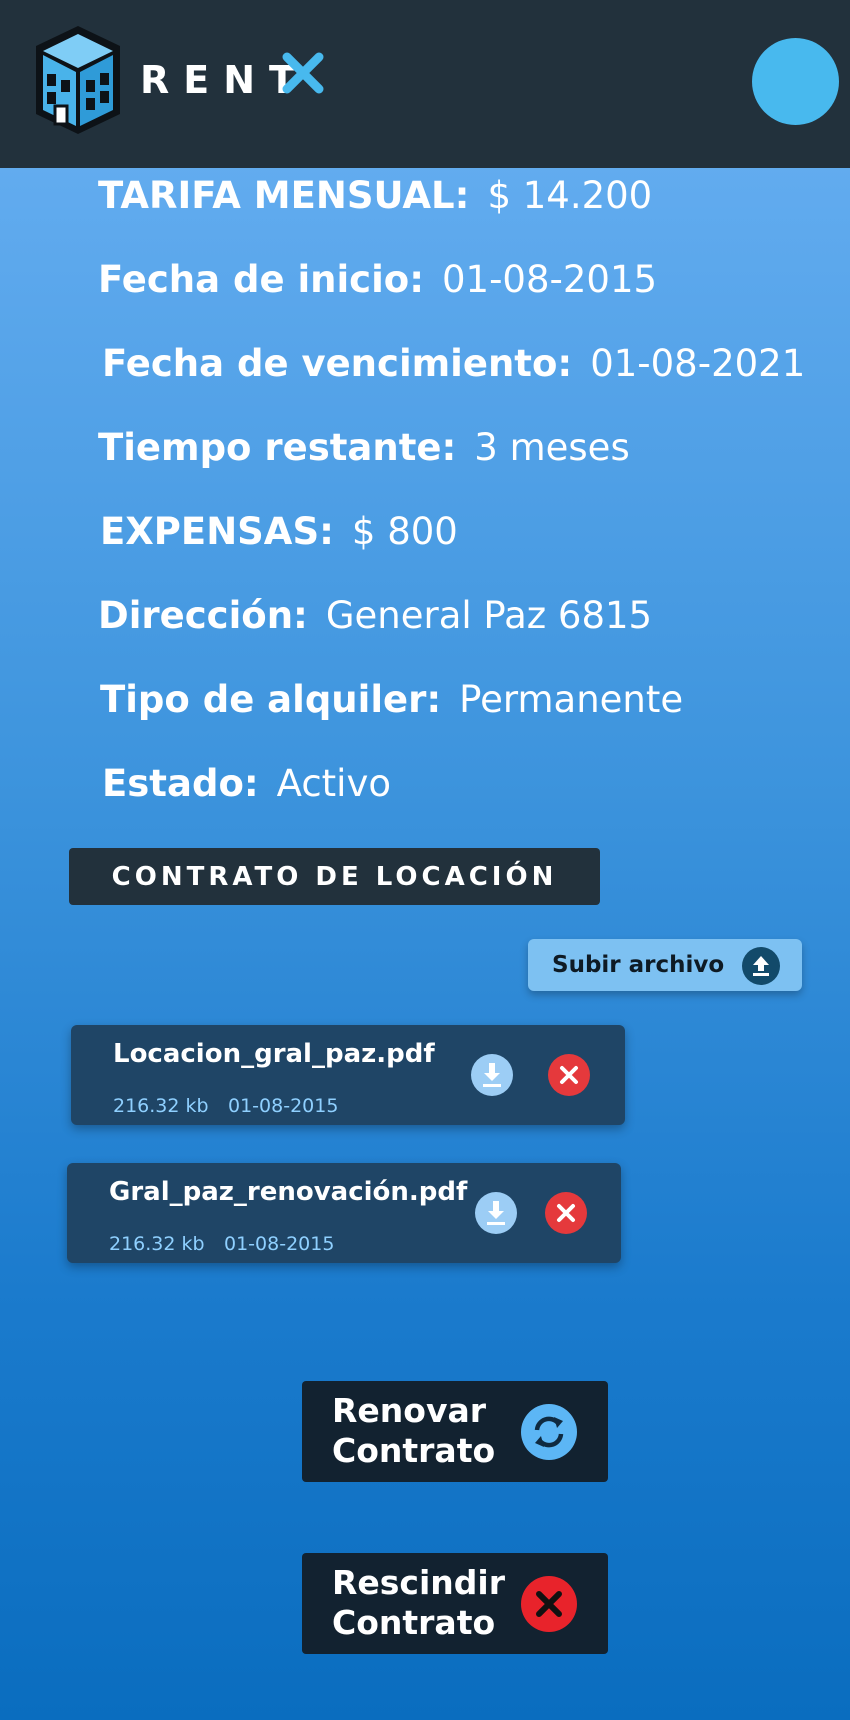 This screenshot has width=850, height=1720. What do you see at coordinates (78, 80) in the screenshot?
I see `building-icon` at bounding box center [78, 80].